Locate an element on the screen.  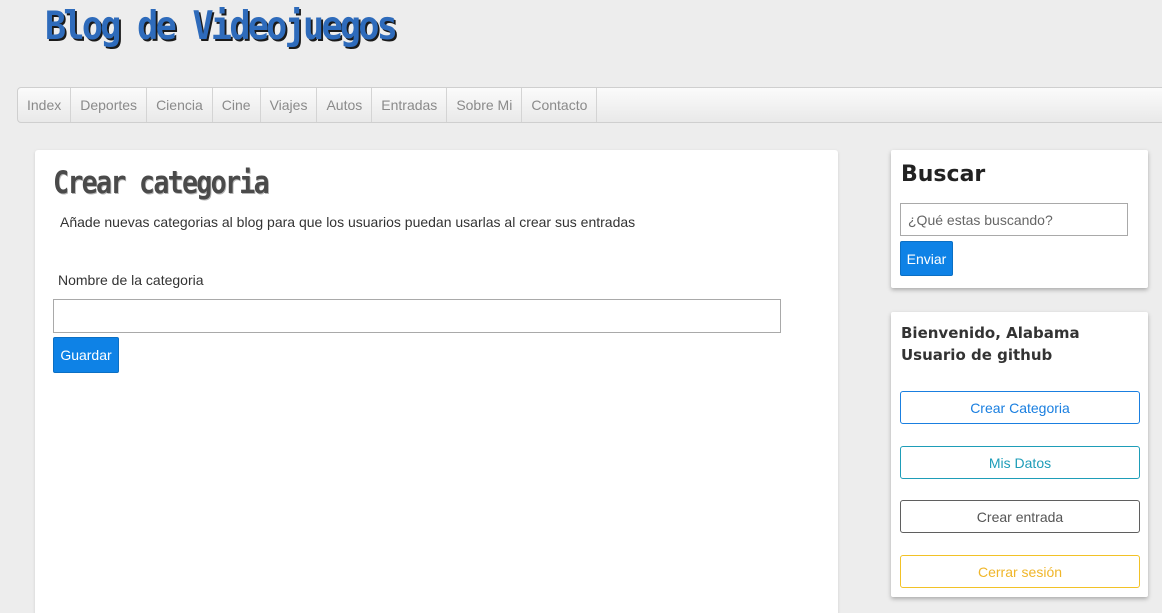
save-button: Guardar is located at coordinates (86, 355).